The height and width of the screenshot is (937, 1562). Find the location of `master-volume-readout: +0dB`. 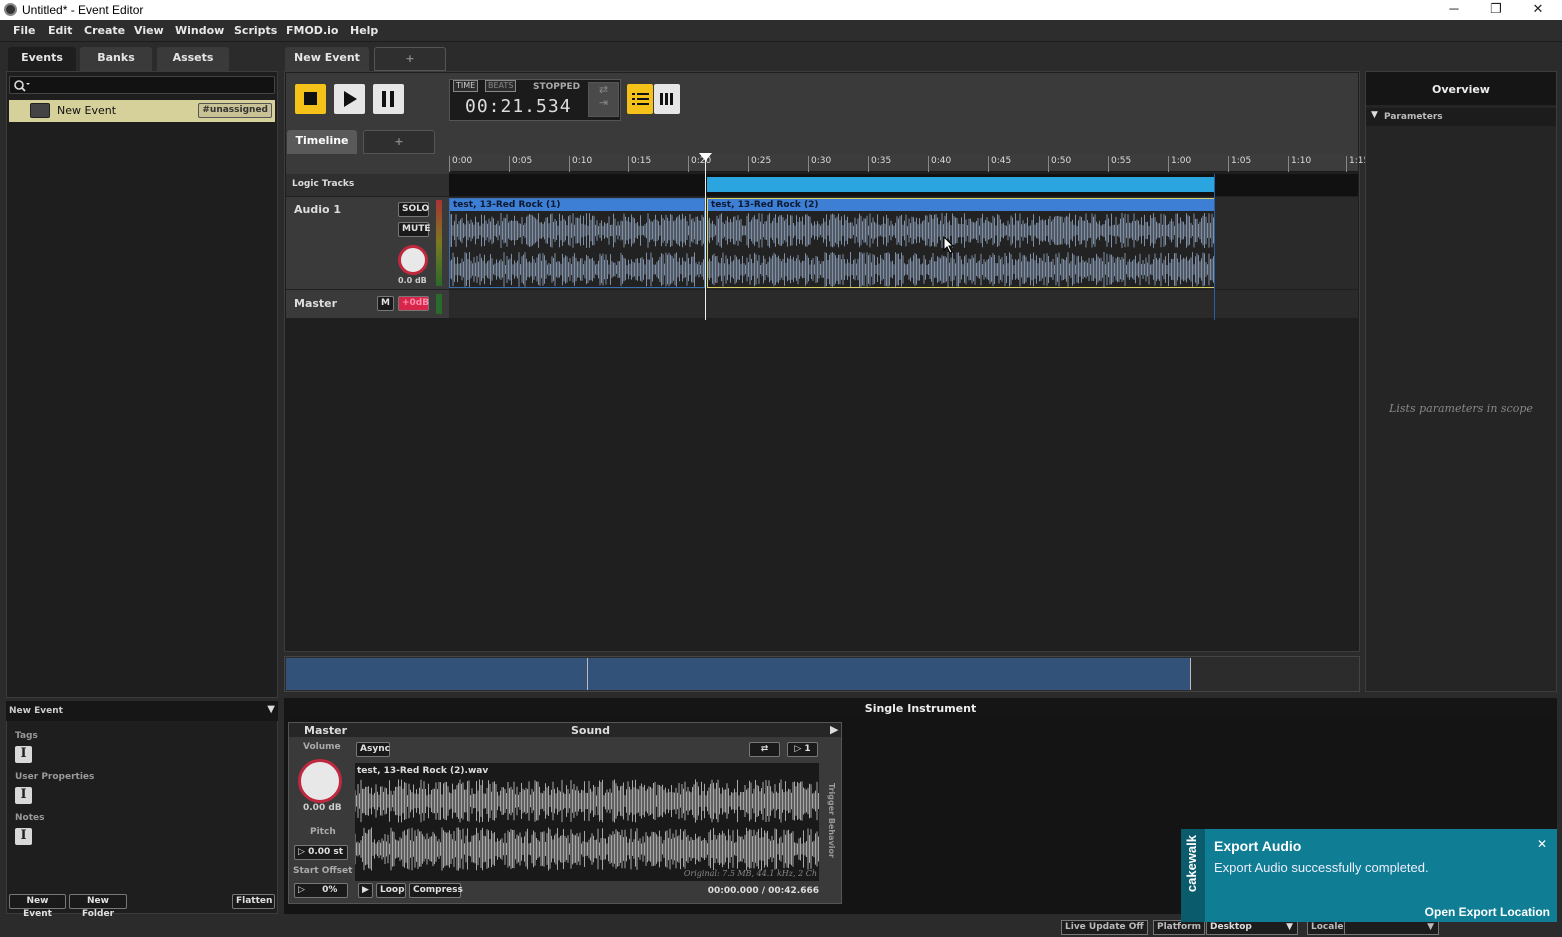

master-volume-readout: +0dB is located at coordinates (413, 303).